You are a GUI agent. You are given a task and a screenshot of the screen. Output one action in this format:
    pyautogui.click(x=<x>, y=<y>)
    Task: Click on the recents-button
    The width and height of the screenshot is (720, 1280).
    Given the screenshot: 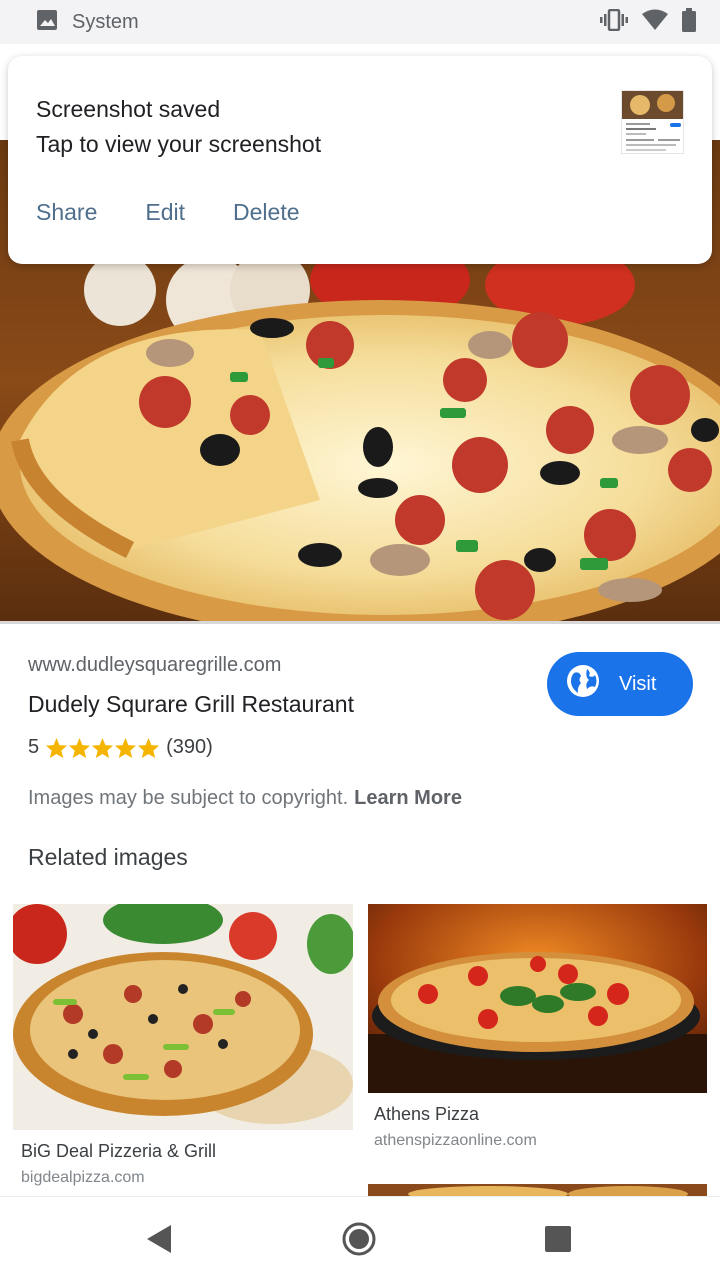 What is the action you would take?
    pyautogui.click(x=558, y=1239)
    